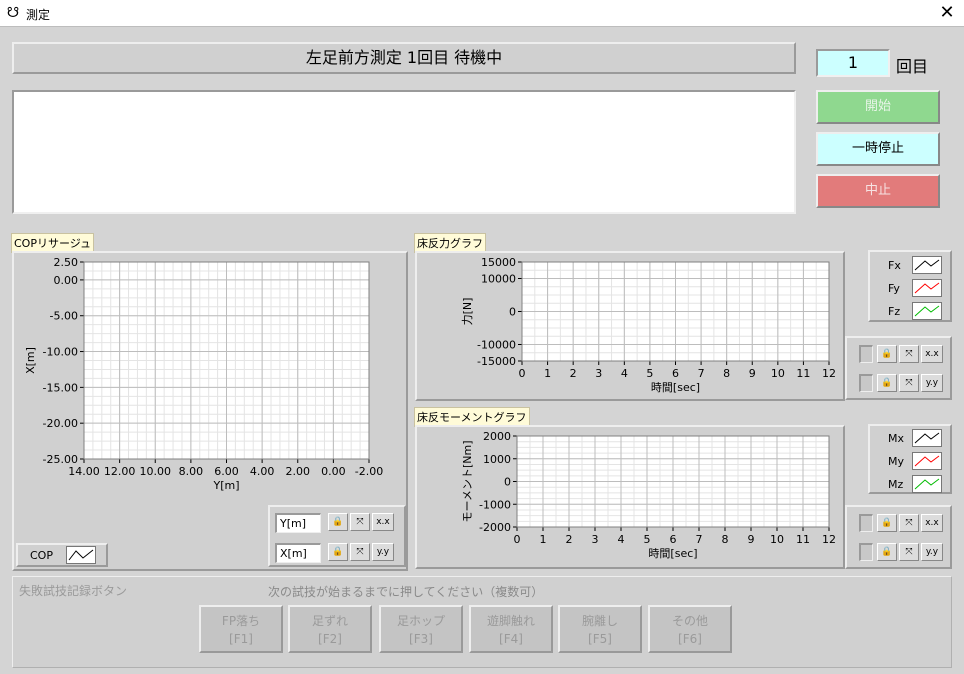  I want to click on force-y-checkbox, so click(866, 383).